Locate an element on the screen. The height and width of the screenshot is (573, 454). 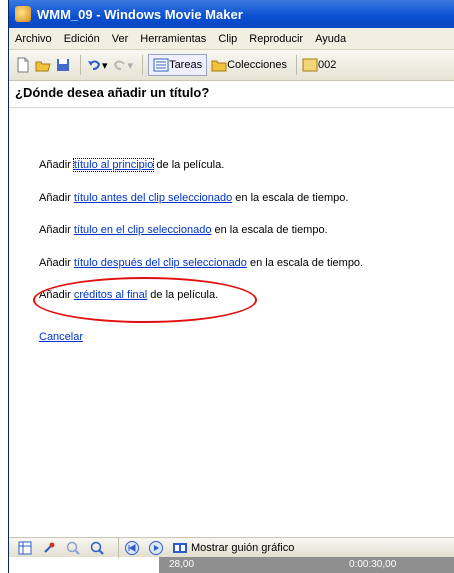
menu-reproducir: Reproducir is located at coordinates (276, 39).